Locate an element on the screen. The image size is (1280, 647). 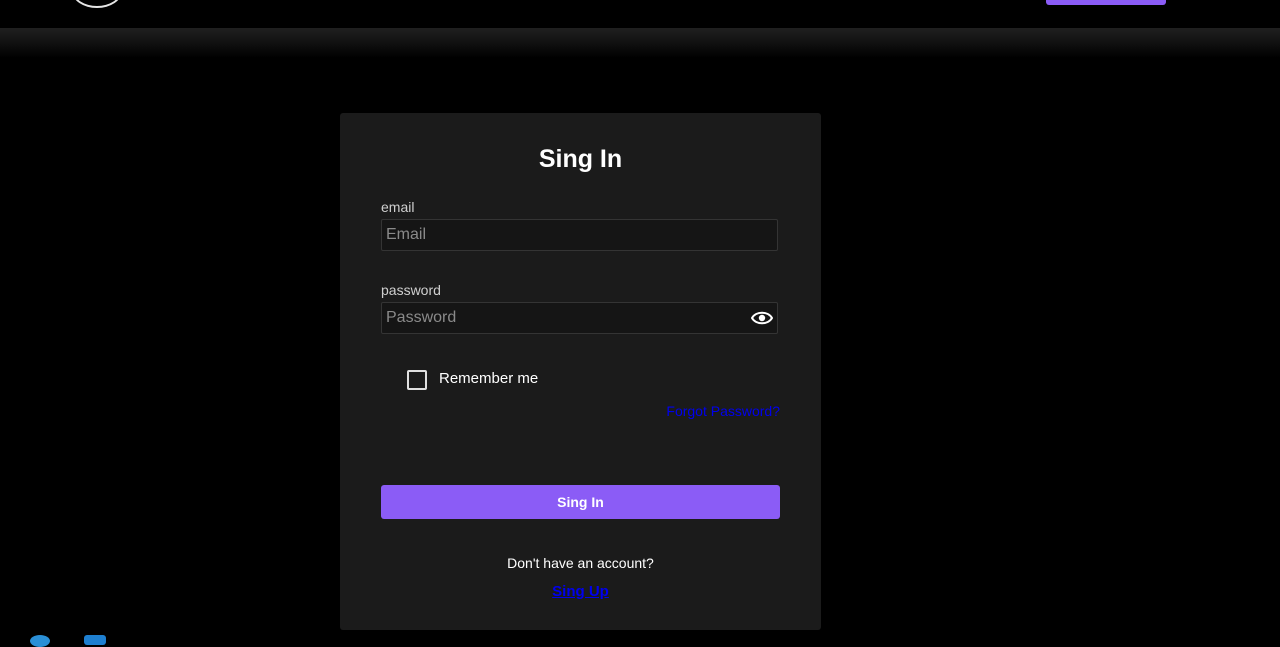
forgot-password-link: Forgot Password? is located at coordinates (723, 411).